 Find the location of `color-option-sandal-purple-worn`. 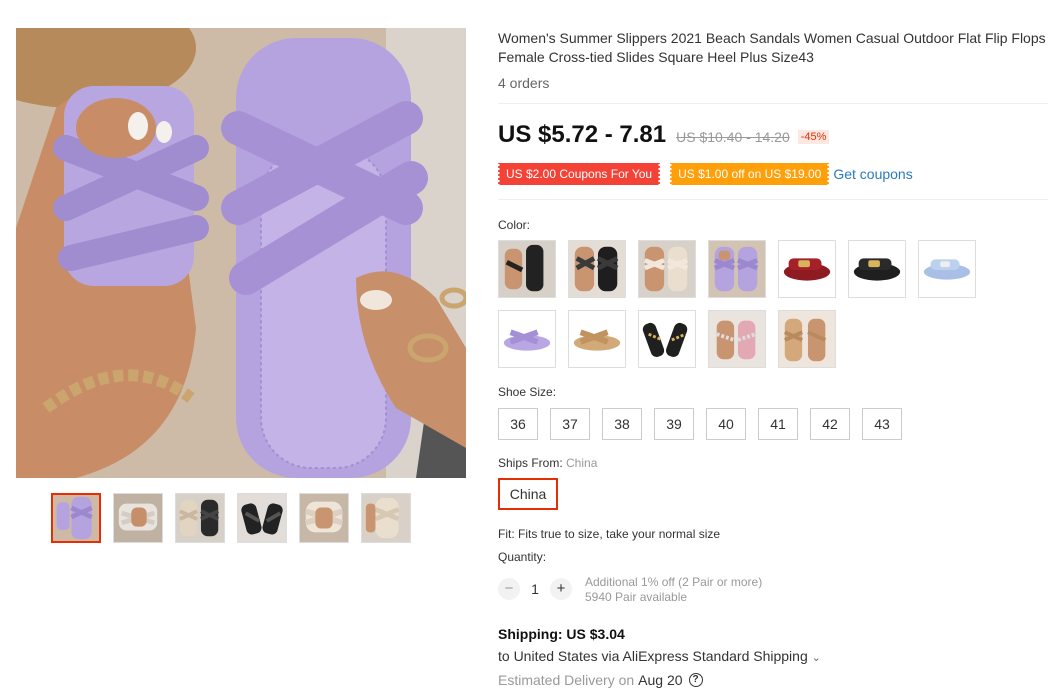

color-option-sandal-purple-worn is located at coordinates (737, 269).